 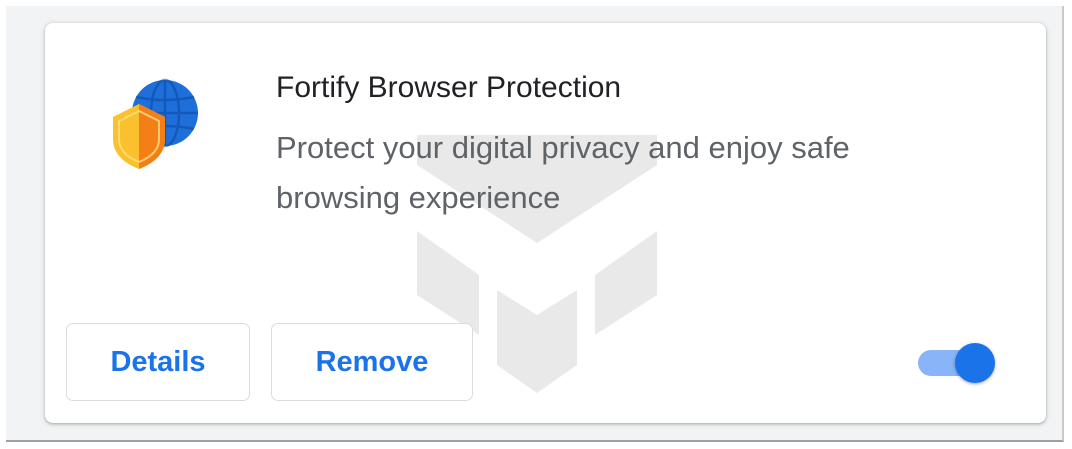 What do you see at coordinates (155, 123) in the screenshot?
I see `globe-shield-icon` at bounding box center [155, 123].